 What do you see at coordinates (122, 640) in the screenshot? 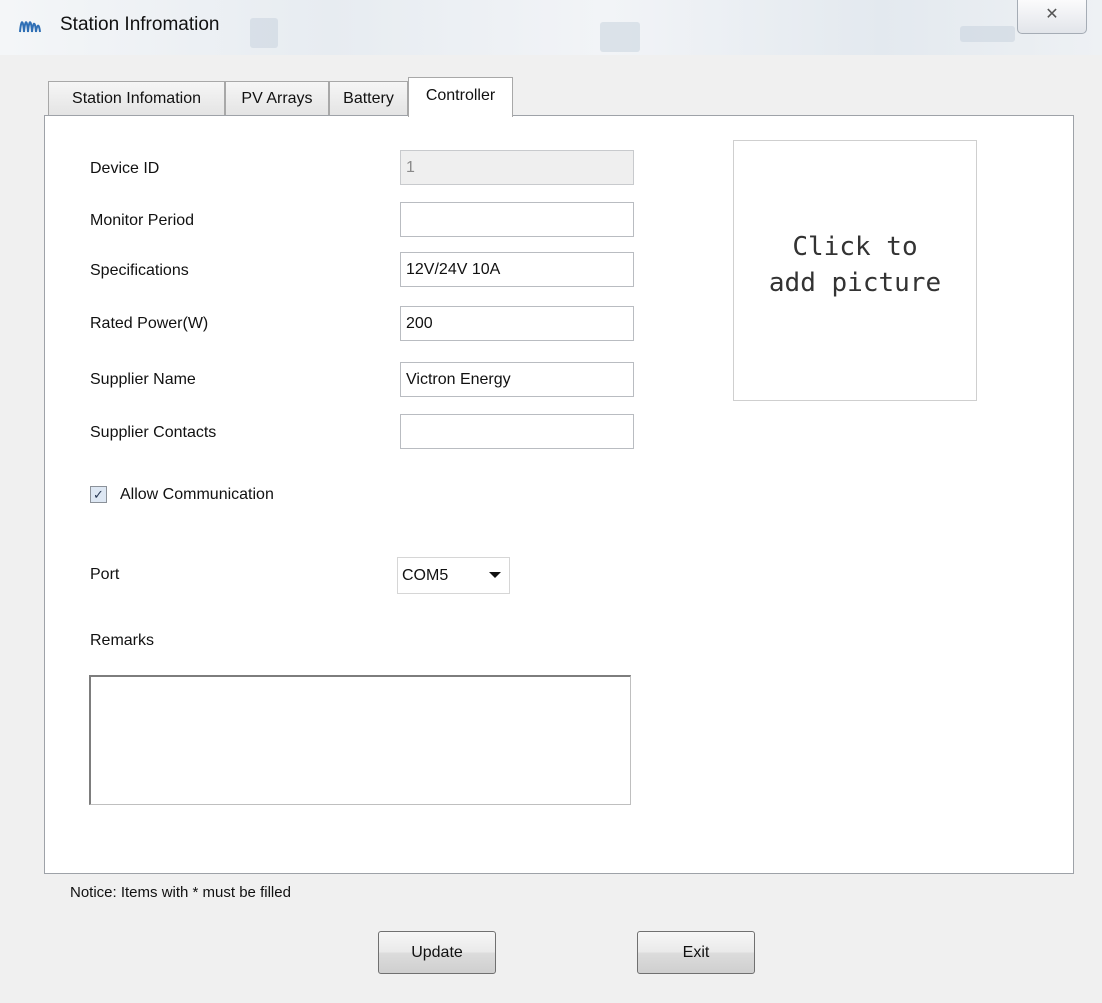
I see `remarks-label: Remarks` at bounding box center [122, 640].